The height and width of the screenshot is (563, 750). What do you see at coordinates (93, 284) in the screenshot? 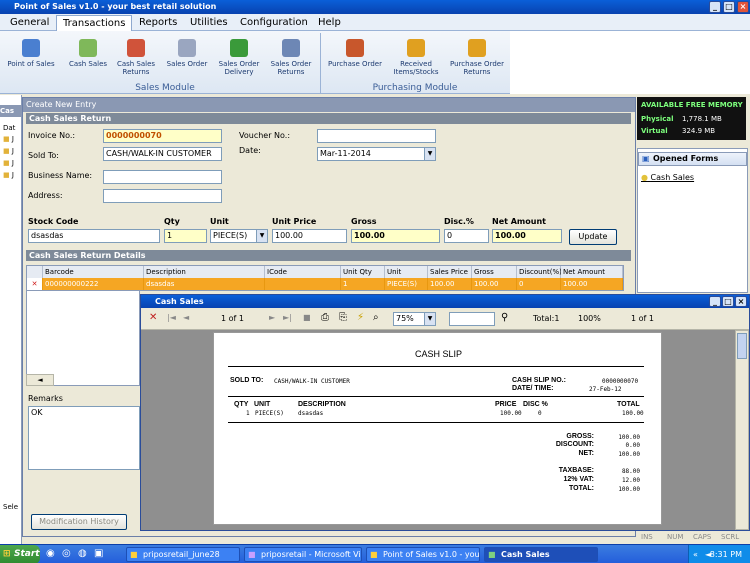
I see `table-cell: 000000000222` at bounding box center [93, 284].